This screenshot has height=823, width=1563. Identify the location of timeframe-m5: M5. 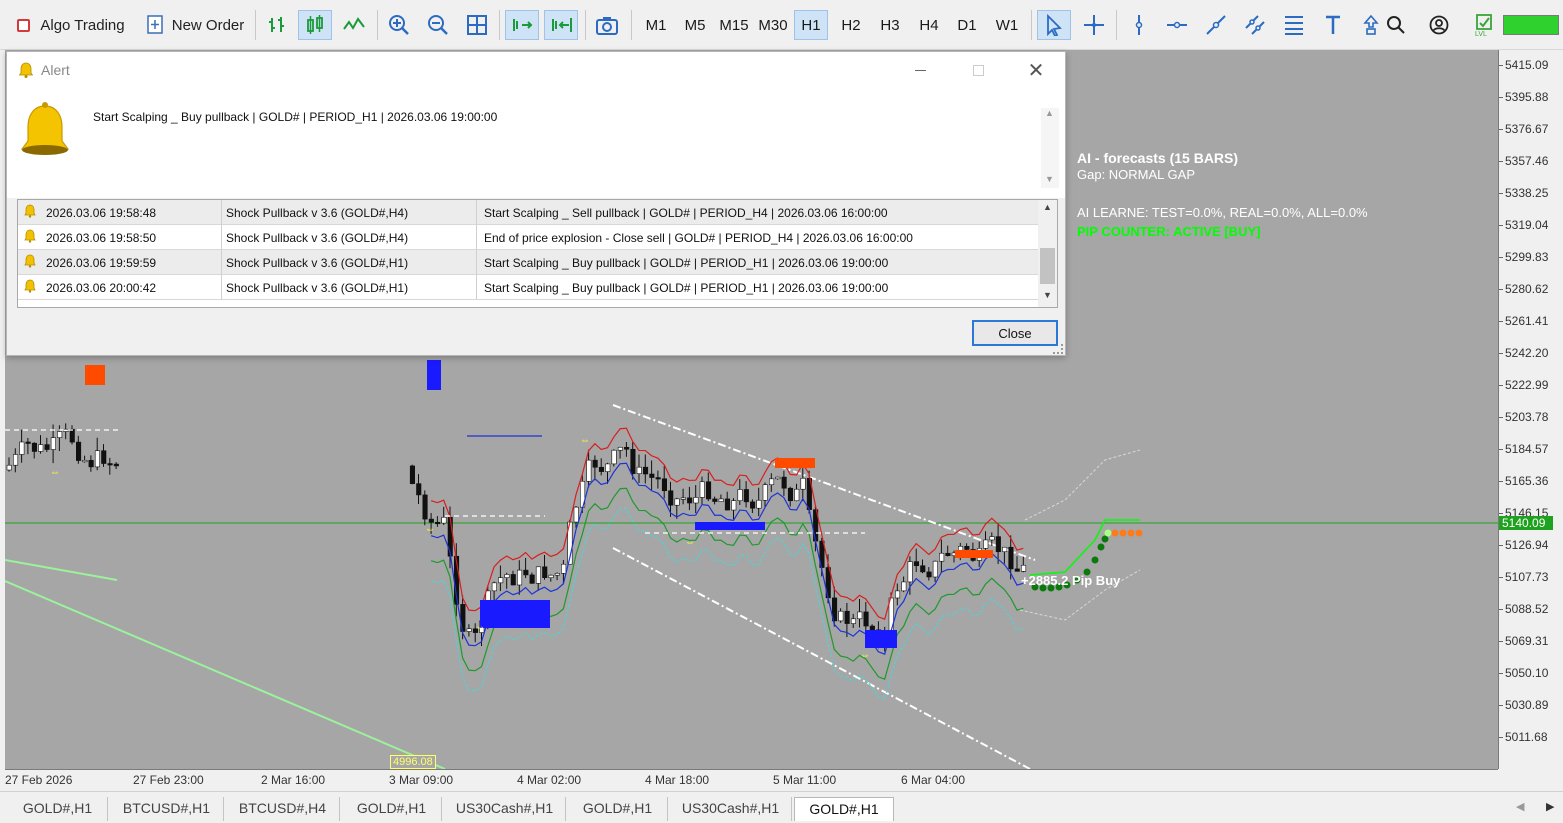
(695, 25).